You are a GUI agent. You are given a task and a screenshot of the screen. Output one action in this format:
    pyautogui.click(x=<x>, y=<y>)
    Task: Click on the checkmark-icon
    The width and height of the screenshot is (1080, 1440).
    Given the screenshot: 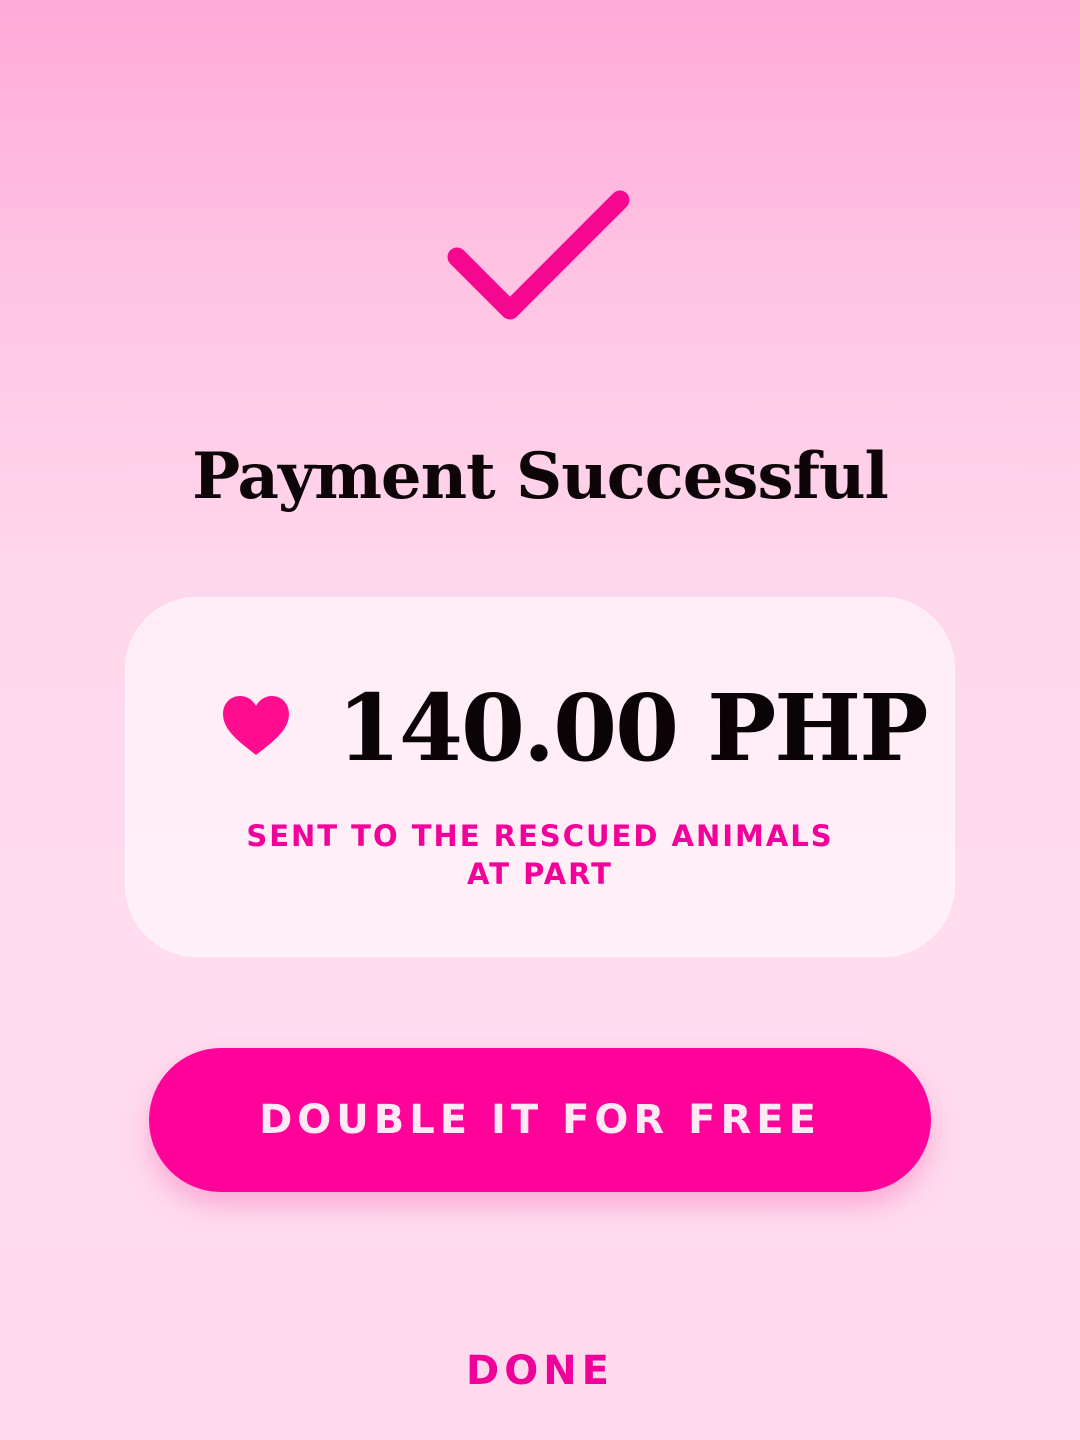 What is the action you would take?
    pyautogui.click(x=538, y=255)
    